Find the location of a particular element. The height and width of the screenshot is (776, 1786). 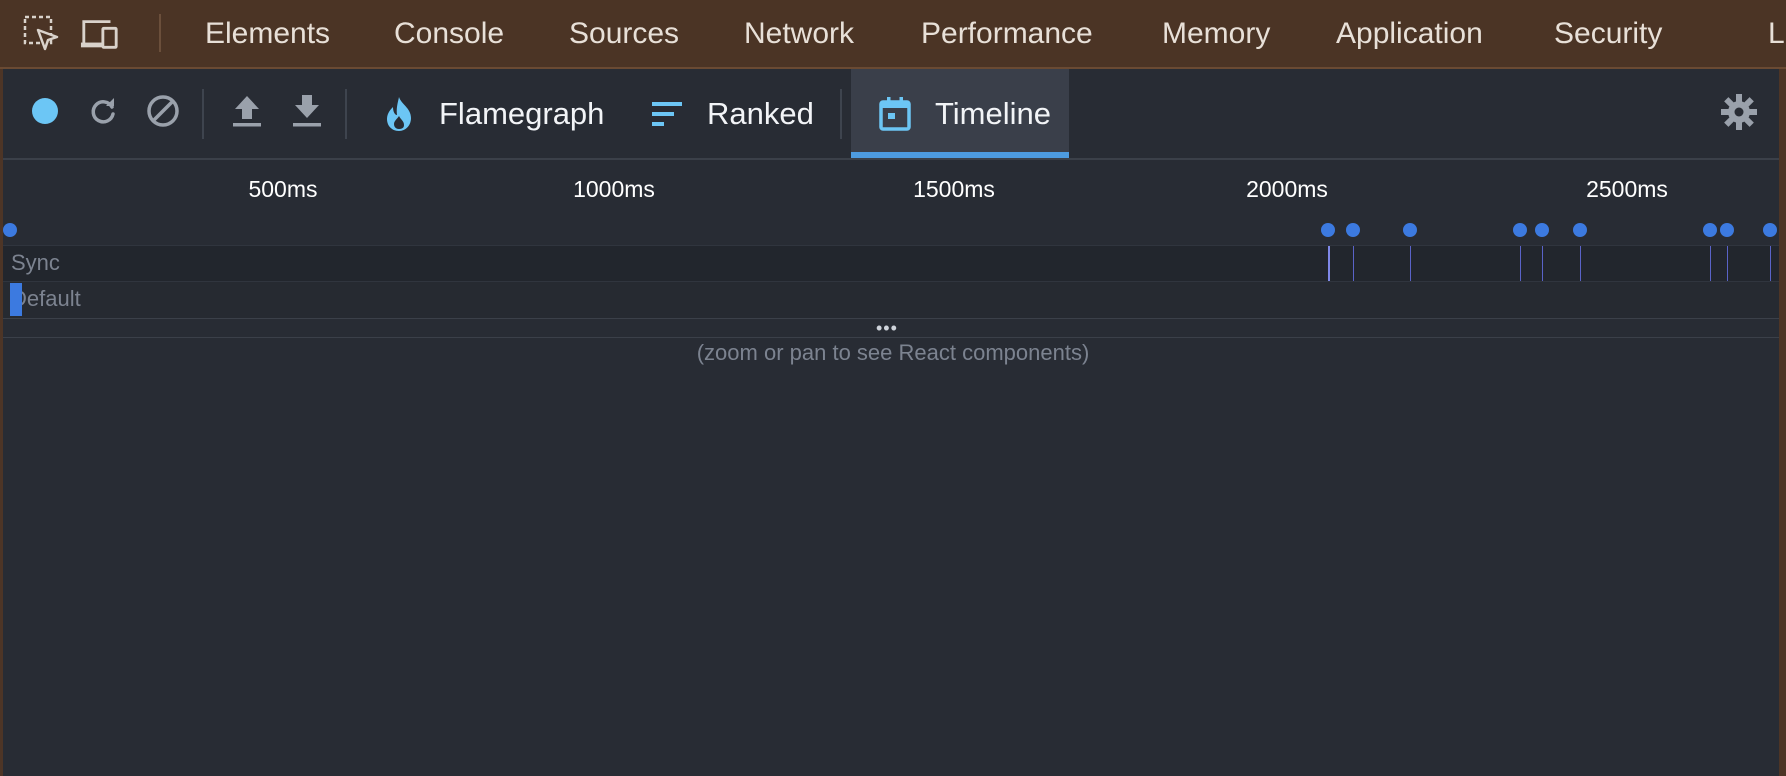

tab-network: Network is located at coordinates (799, 33).